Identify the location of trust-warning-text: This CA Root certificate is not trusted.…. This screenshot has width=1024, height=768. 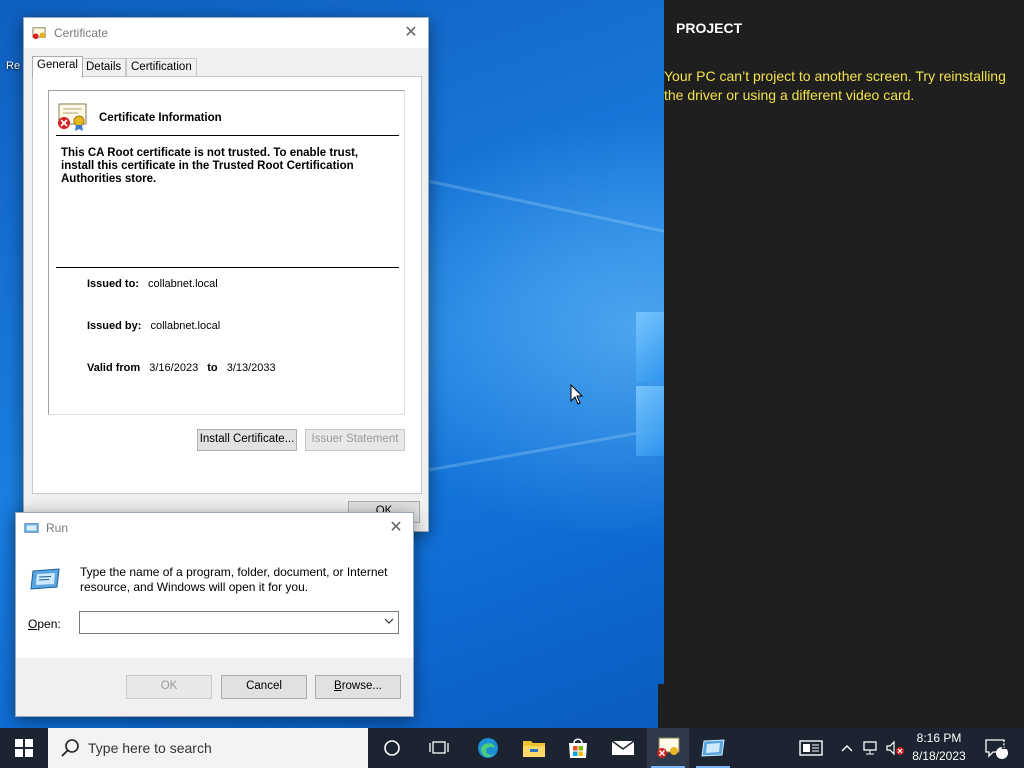
(210, 166).